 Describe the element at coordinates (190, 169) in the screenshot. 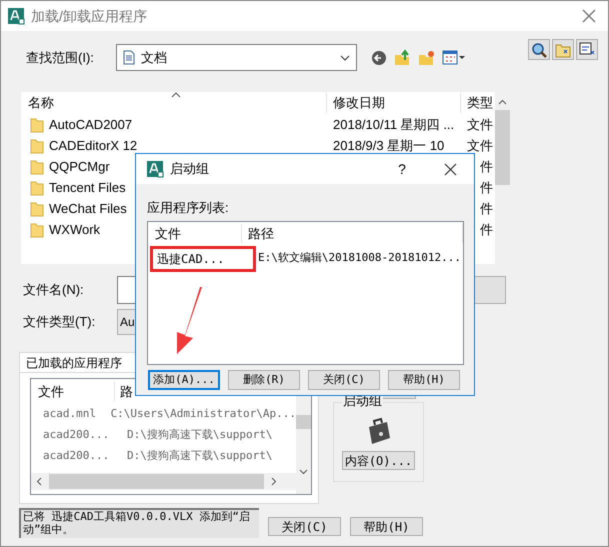

I see `dialog-title: 启动组` at that location.